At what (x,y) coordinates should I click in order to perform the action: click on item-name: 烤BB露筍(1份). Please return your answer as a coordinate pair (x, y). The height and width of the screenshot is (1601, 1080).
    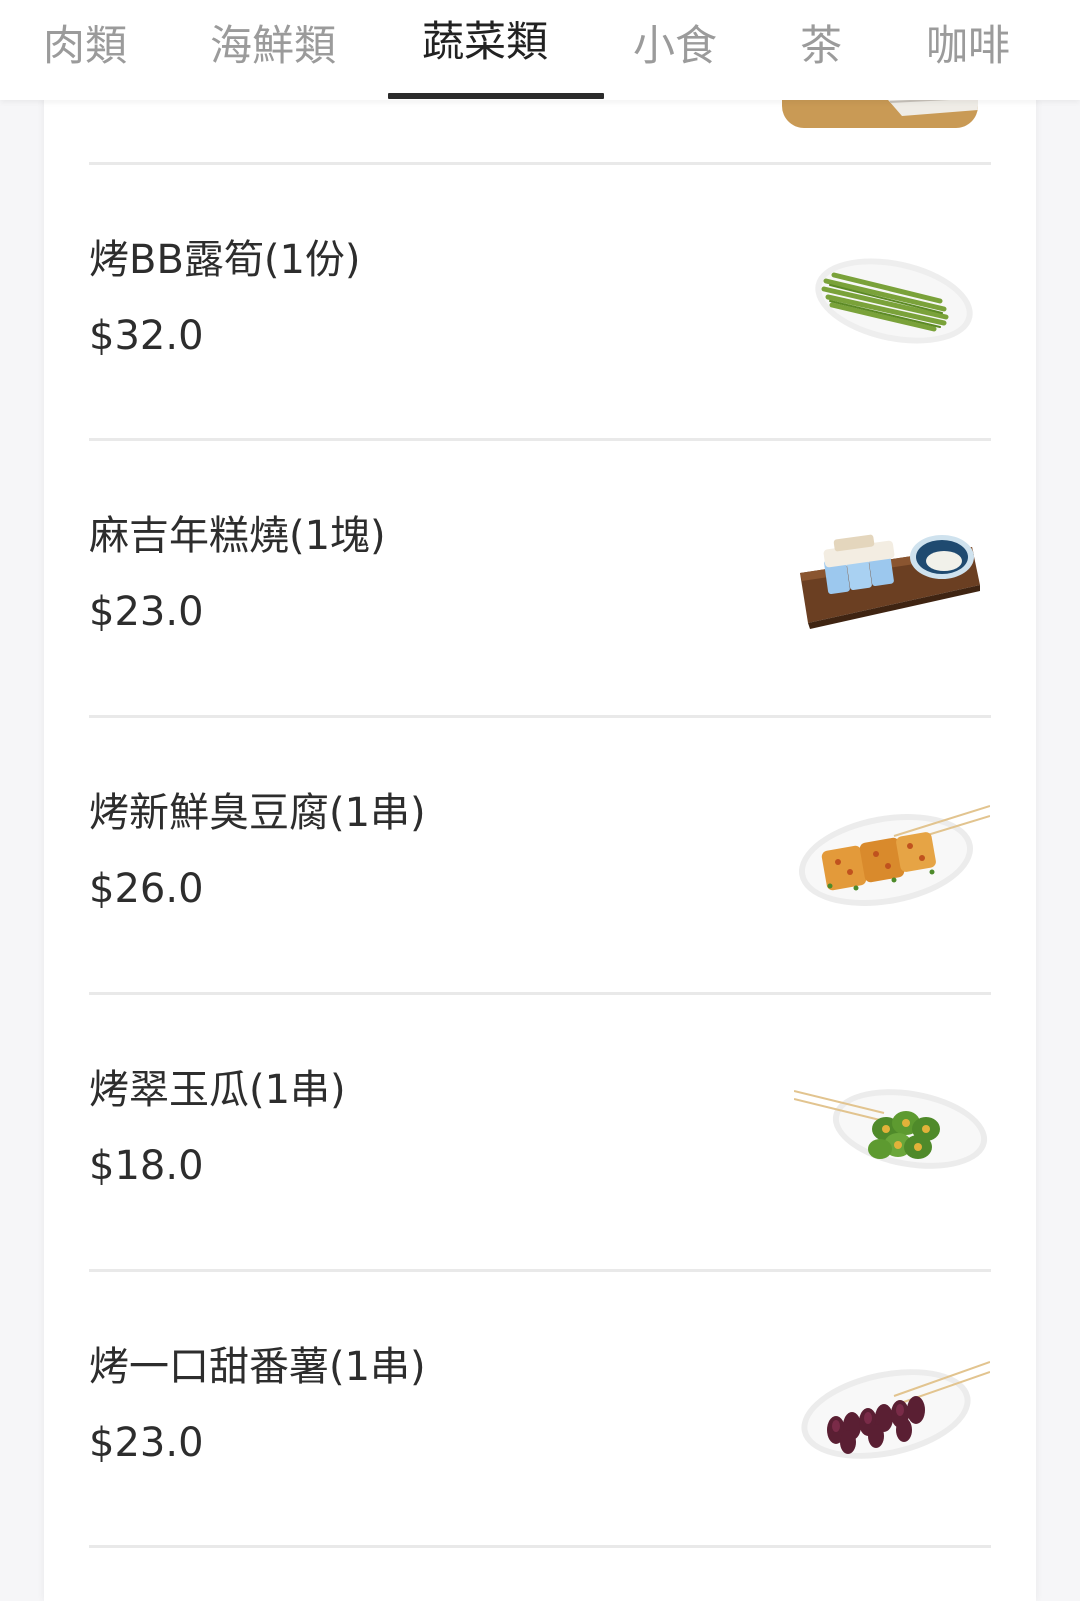
    Looking at the image, I should click on (225, 260).